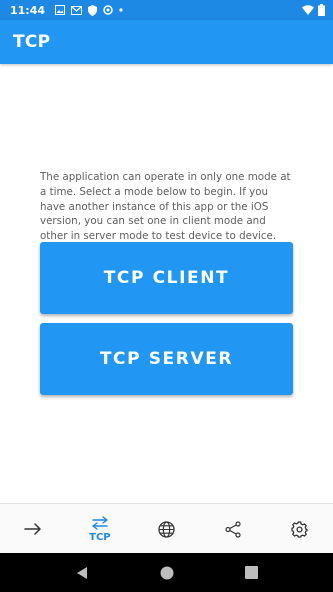 The height and width of the screenshot is (592, 333). Describe the element at coordinates (100, 537) in the screenshot. I see `nav-label-tcp: TCP` at that location.